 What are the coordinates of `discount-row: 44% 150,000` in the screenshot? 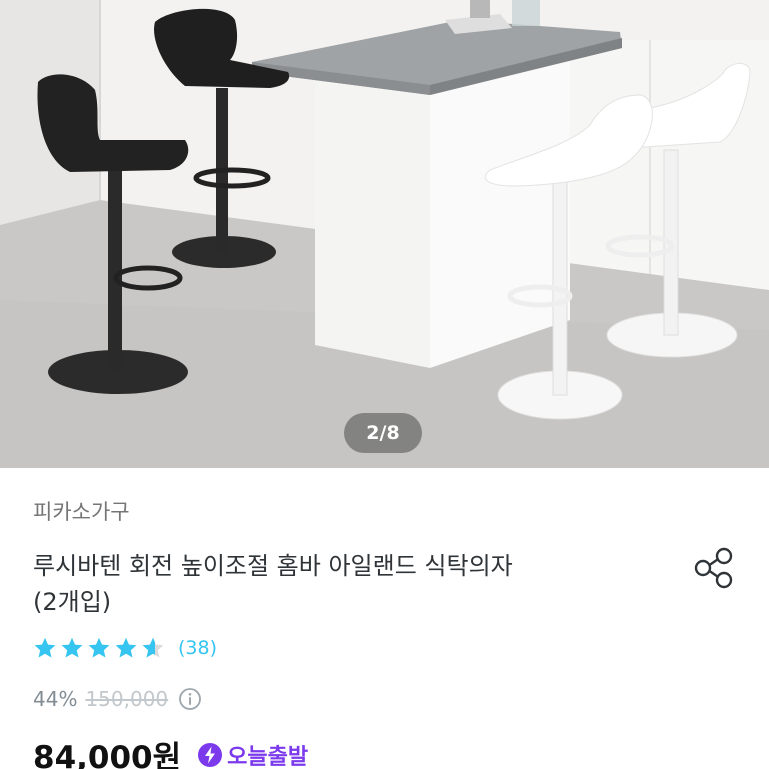 It's located at (117, 699).